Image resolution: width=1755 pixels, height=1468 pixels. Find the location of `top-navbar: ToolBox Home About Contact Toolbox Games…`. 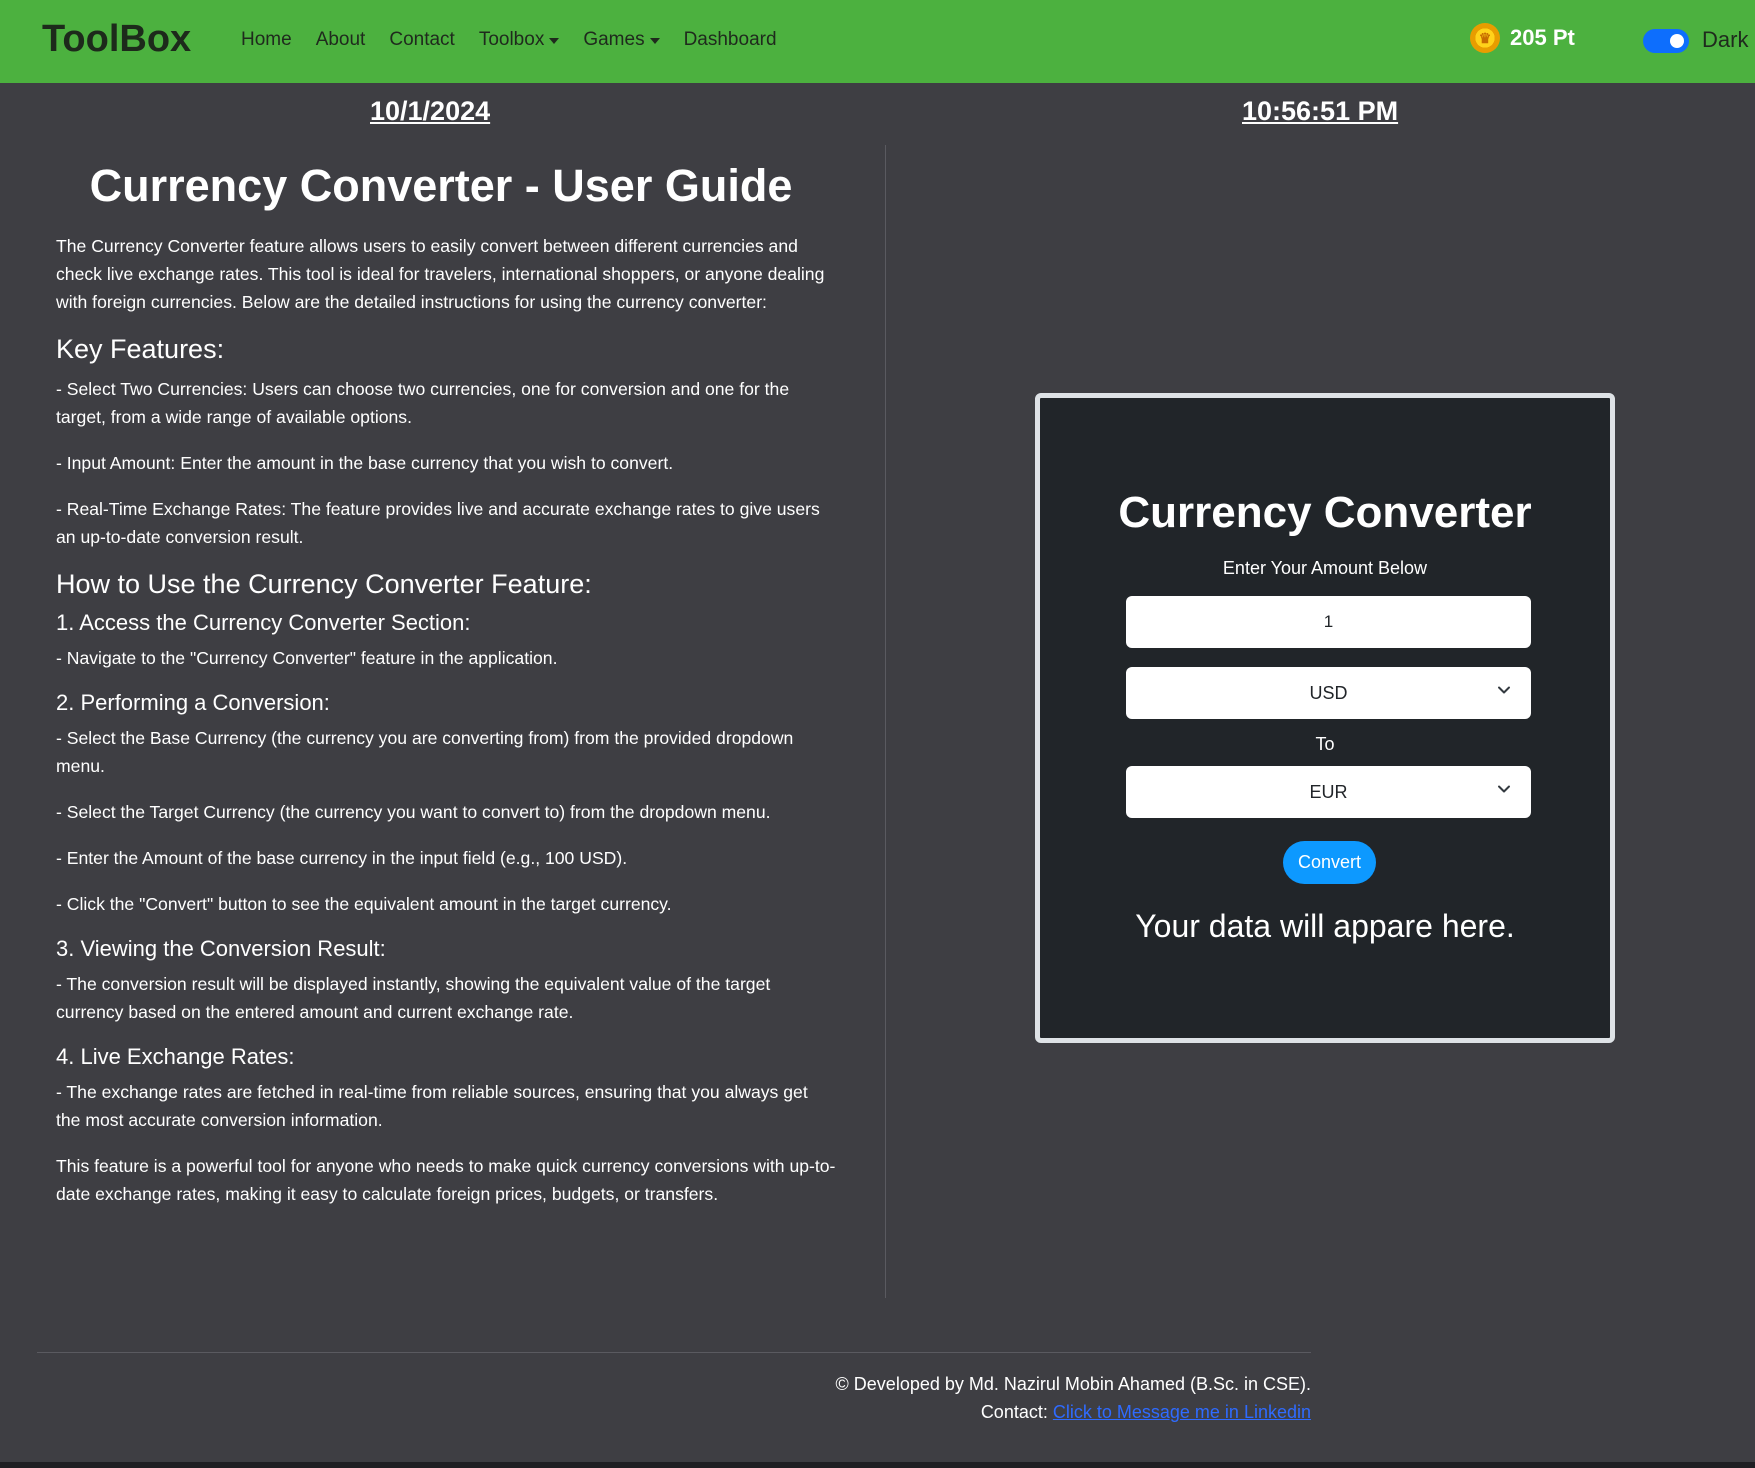

top-navbar: ToolBox Home About Contact Toolbox Games… is located at coordinates (877, 41).